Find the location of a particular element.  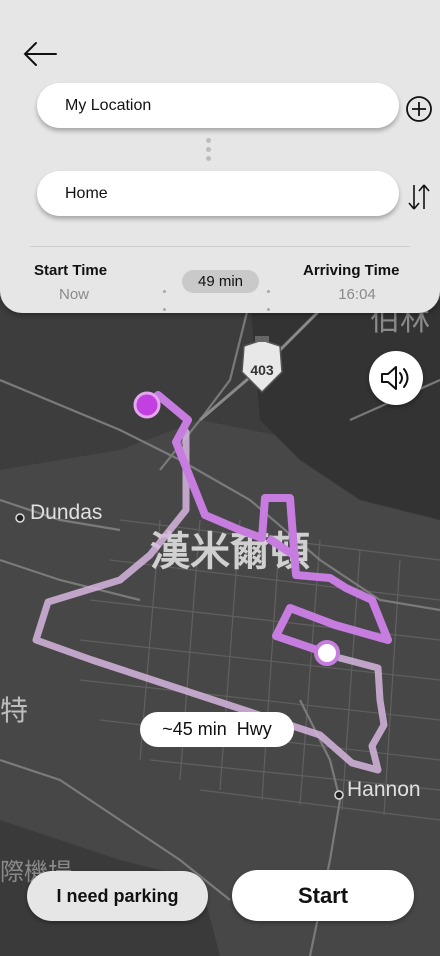

add-stop-button is located at coordinates (419, 109).